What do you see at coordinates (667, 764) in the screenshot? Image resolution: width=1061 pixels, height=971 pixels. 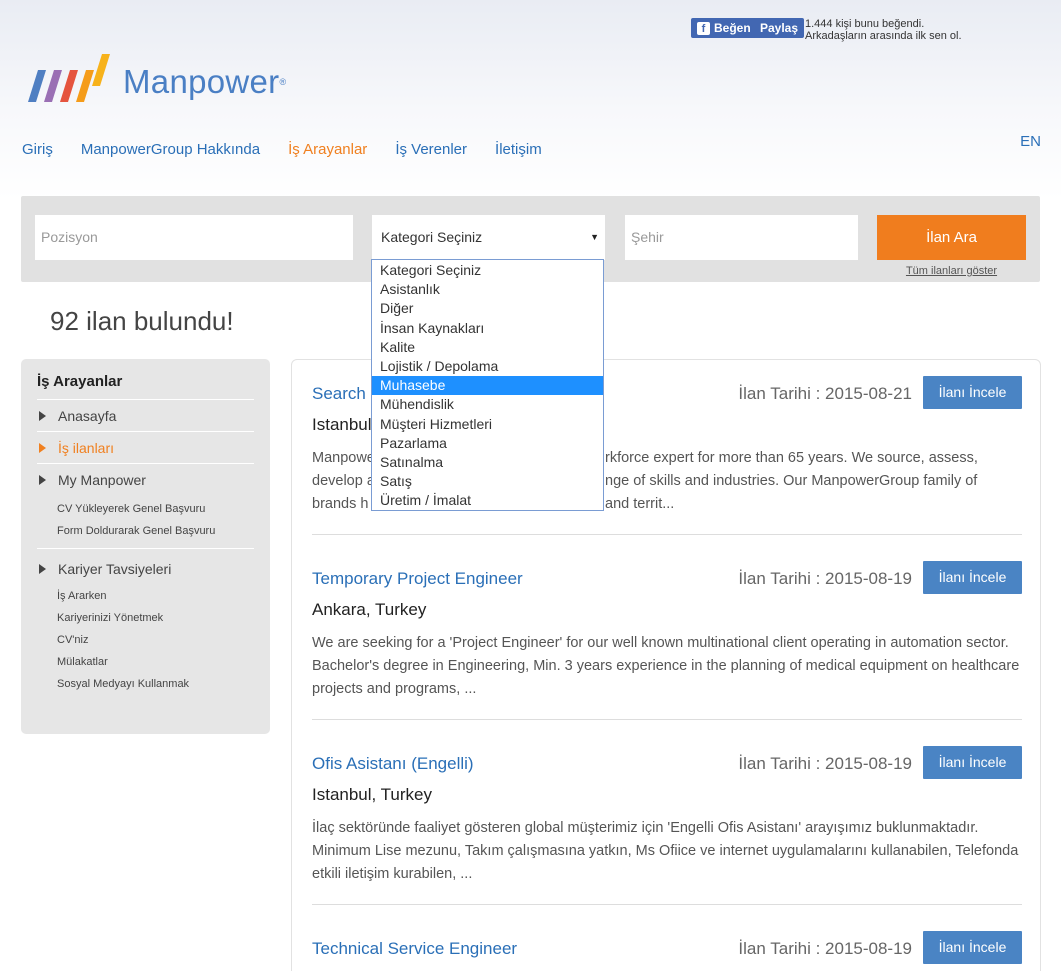 I see `job-title-link: Ofis Asistanı (Engelli)` at bounding box center [667, 764].